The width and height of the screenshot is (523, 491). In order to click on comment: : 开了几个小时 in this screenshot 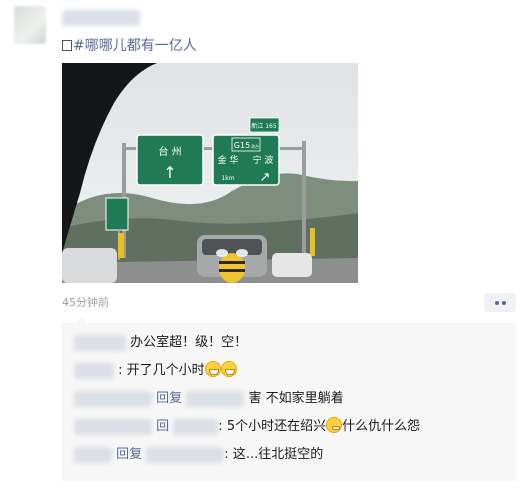, I will do `click(155, 371)`.